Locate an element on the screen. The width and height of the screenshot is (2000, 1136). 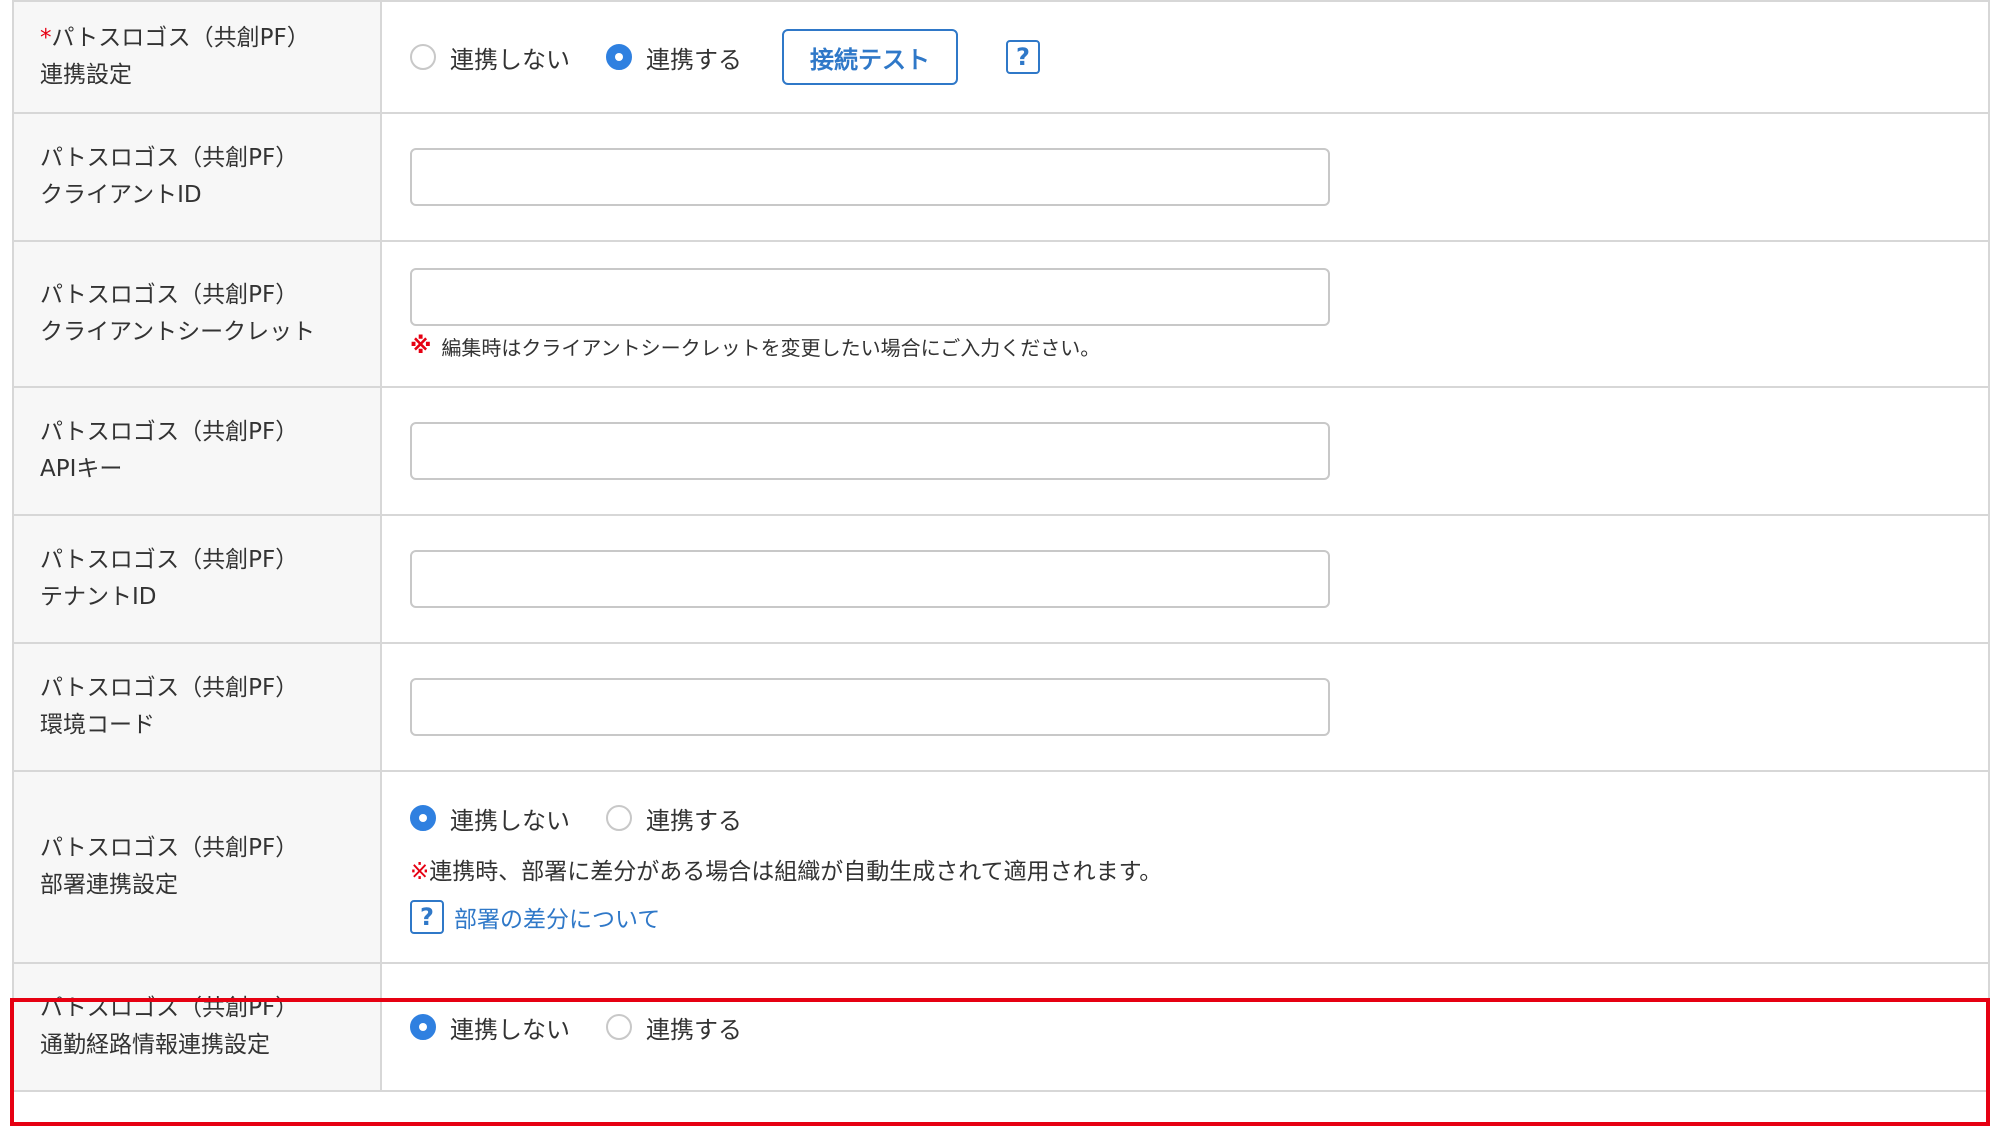
label-commute-link-setting: パトスロゴス（共創PF） 通勤経路情報連携設定 is located at coordinates (198, 1027).